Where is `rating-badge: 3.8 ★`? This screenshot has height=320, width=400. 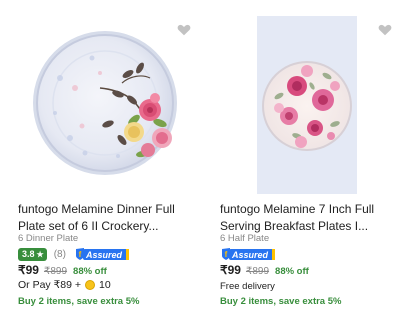 rating-badge: 3.8 ★ is located at coordinates (32, 254).